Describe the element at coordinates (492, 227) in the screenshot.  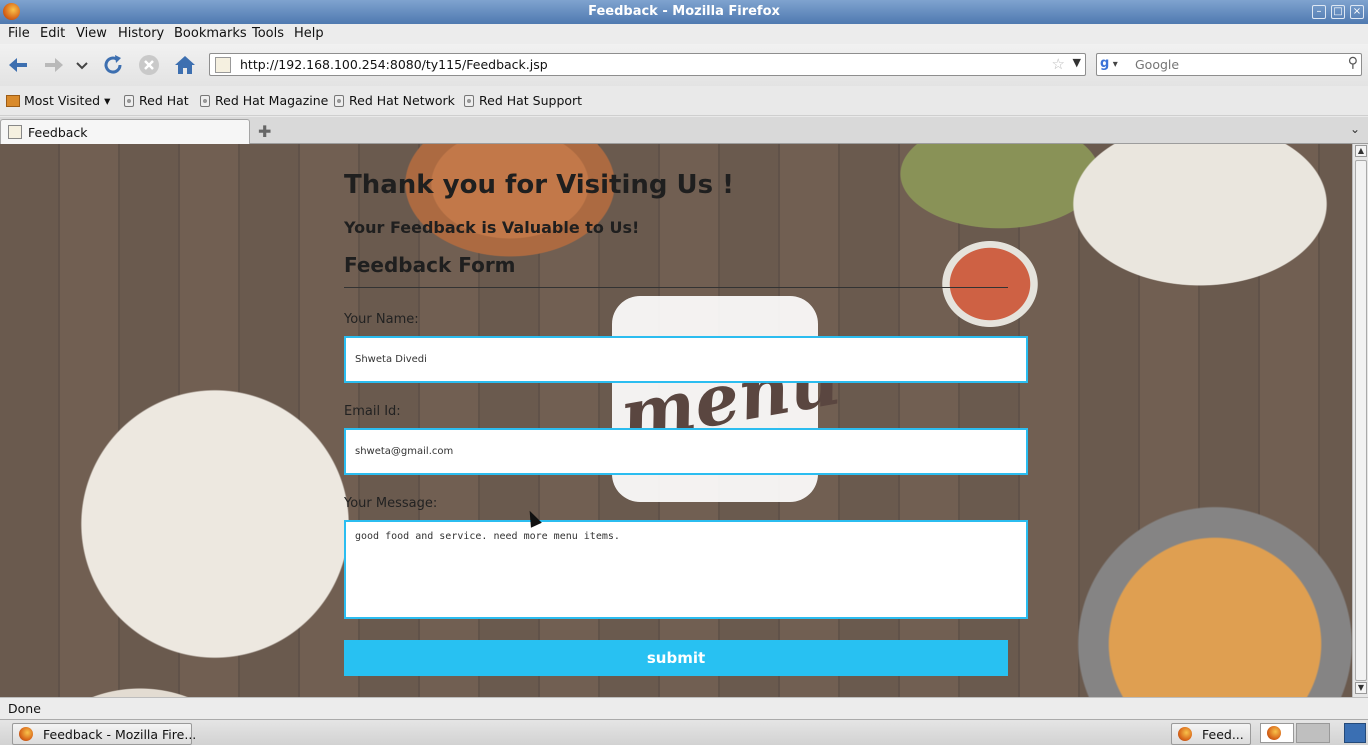
I see `page-subheading: Your Feedback is Valuable to Us!` at that location.